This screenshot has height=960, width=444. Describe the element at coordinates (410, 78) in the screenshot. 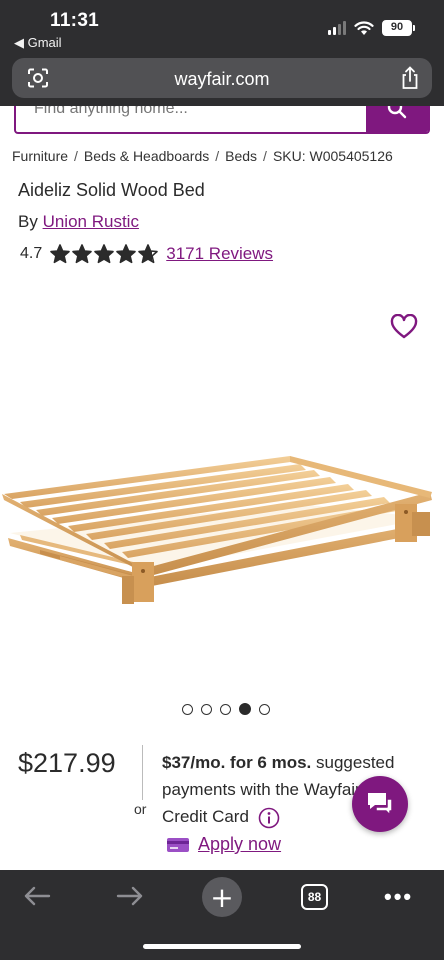

I see `share-icon` at that location.